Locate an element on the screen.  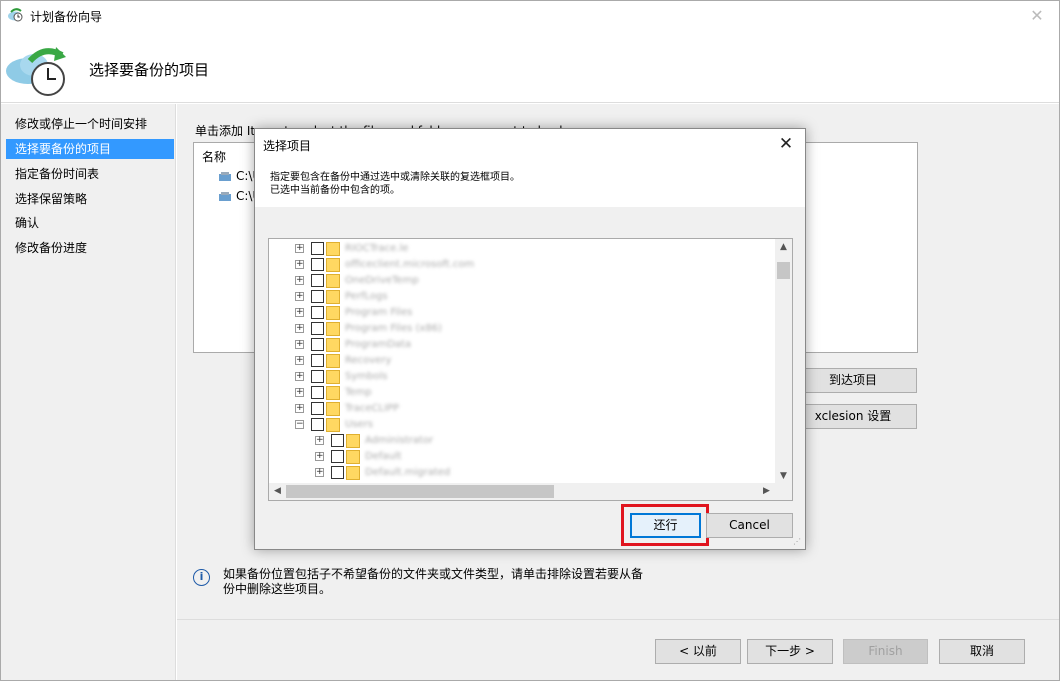
tree-node: − Users is located at coordinates (521, 425).